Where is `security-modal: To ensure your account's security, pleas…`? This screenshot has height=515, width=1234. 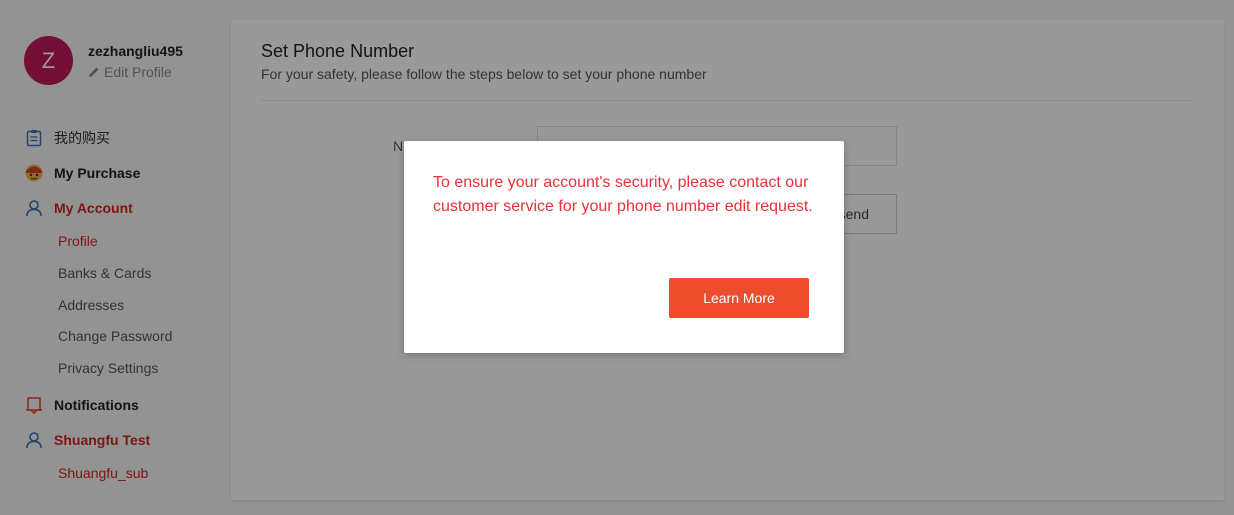
security-modal: To ensure your account's security, pleas… is located at coordinates (624, 247).